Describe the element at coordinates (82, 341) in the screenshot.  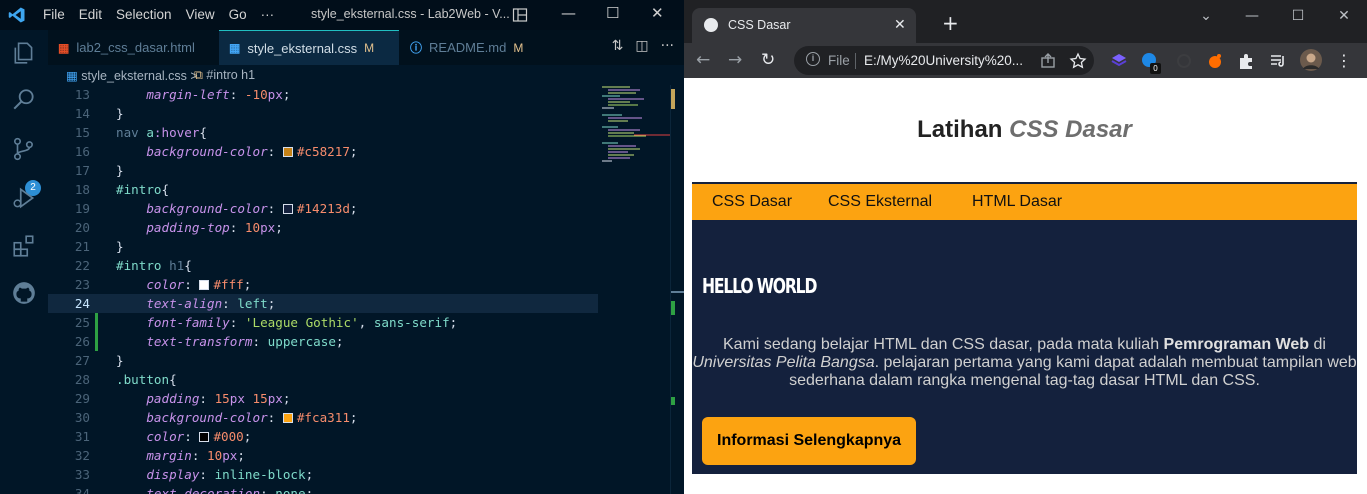
I see `line-number: 26` at that location.